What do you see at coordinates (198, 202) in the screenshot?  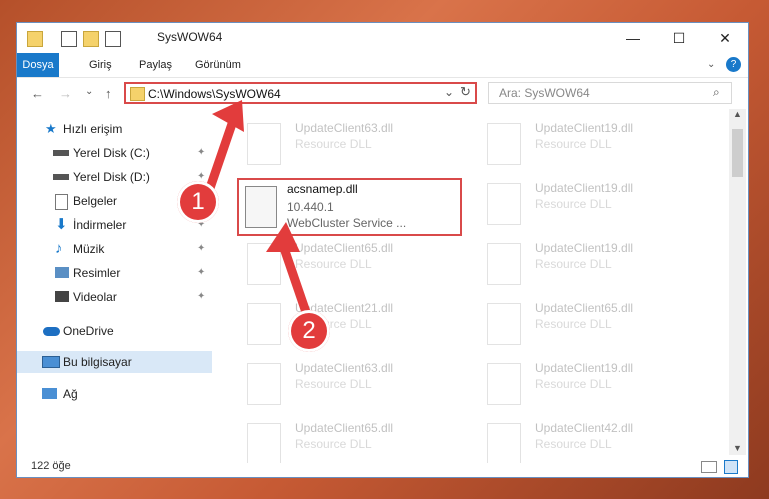 I see `callout-badge-1: 1` at bounding box center [198, 202].